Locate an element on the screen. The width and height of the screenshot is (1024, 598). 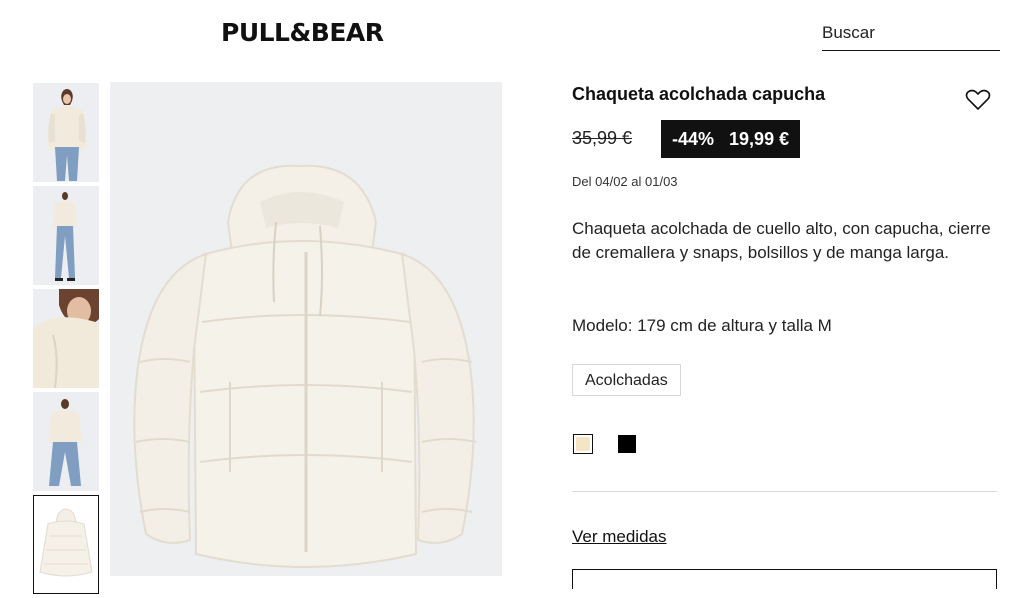
search-label: Buscar is located at coordinates (848, 32).